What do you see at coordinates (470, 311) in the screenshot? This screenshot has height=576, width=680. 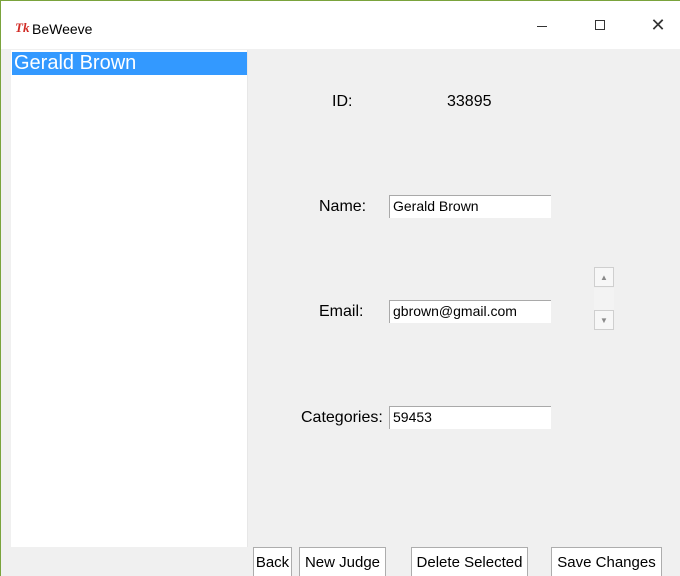 I see `email-field: gbrown@gmail.com` at bounding box center [470, 311].